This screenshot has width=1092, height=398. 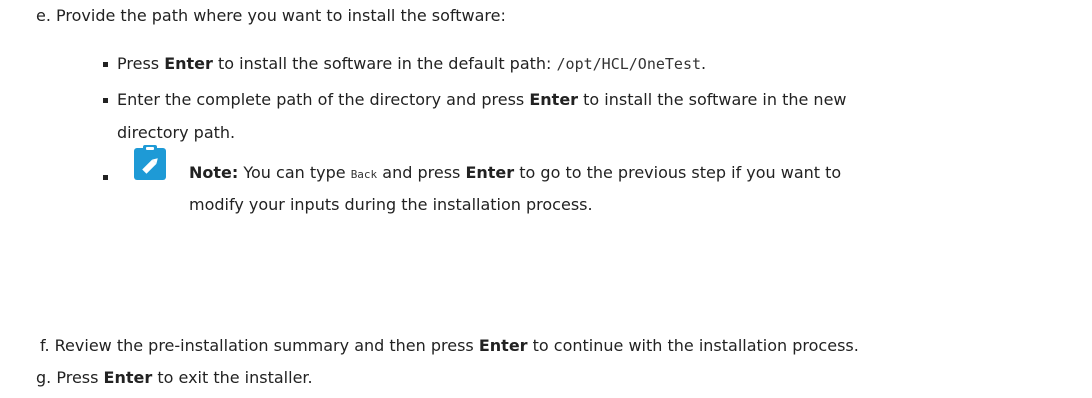 What do you see at coordinates (45, 345) in the screenshot?
I see `step-f-marker: f.` at bounding box center [45, 345].